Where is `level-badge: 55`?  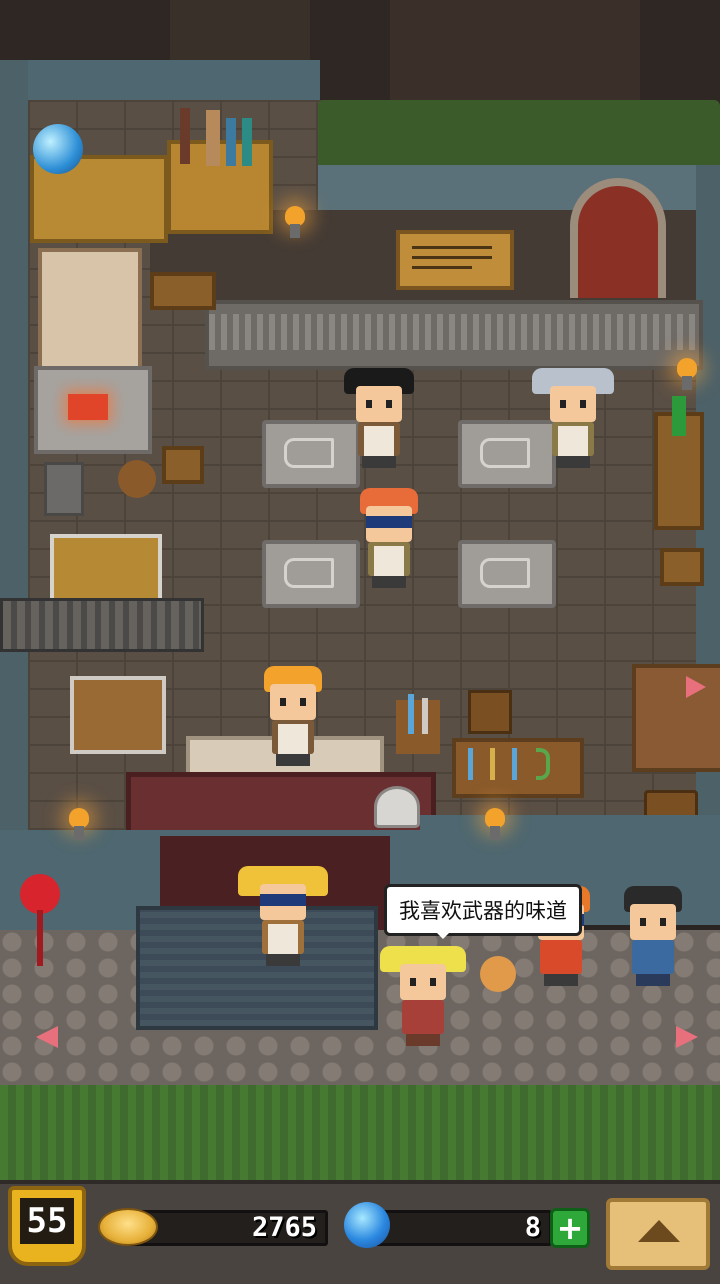 level-badge: 55 is located at coordinates (47, 1226).